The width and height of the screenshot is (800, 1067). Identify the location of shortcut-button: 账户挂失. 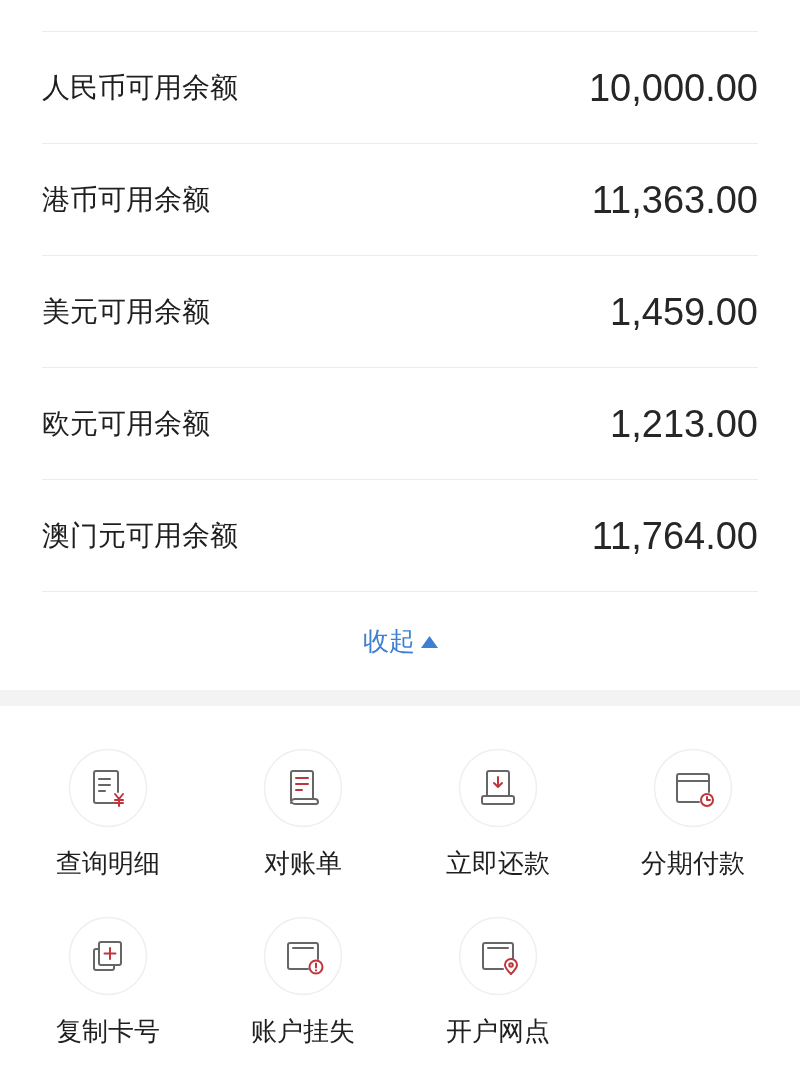
(302, 982).